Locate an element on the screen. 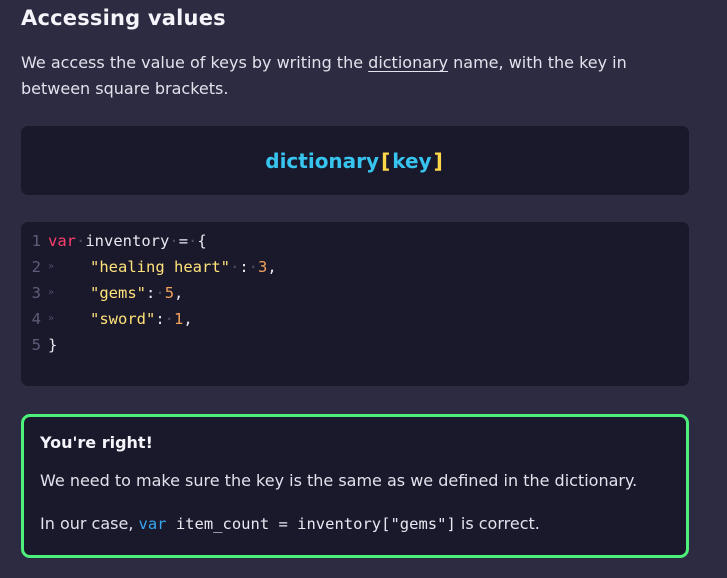 This screenshot has height=578, width=727. inline-code: var item_count = inventory["gems"] is located at coordinates (297, 524).